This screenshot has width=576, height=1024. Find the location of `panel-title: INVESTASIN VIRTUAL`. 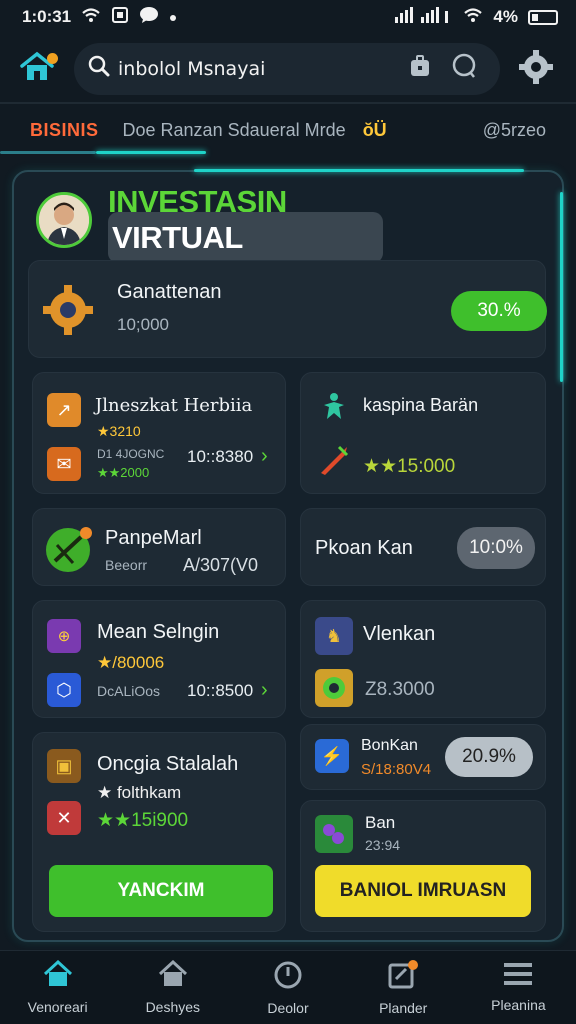

panel-title: INVESTASIN VIRTUAL is located at coordinates (327, 223).